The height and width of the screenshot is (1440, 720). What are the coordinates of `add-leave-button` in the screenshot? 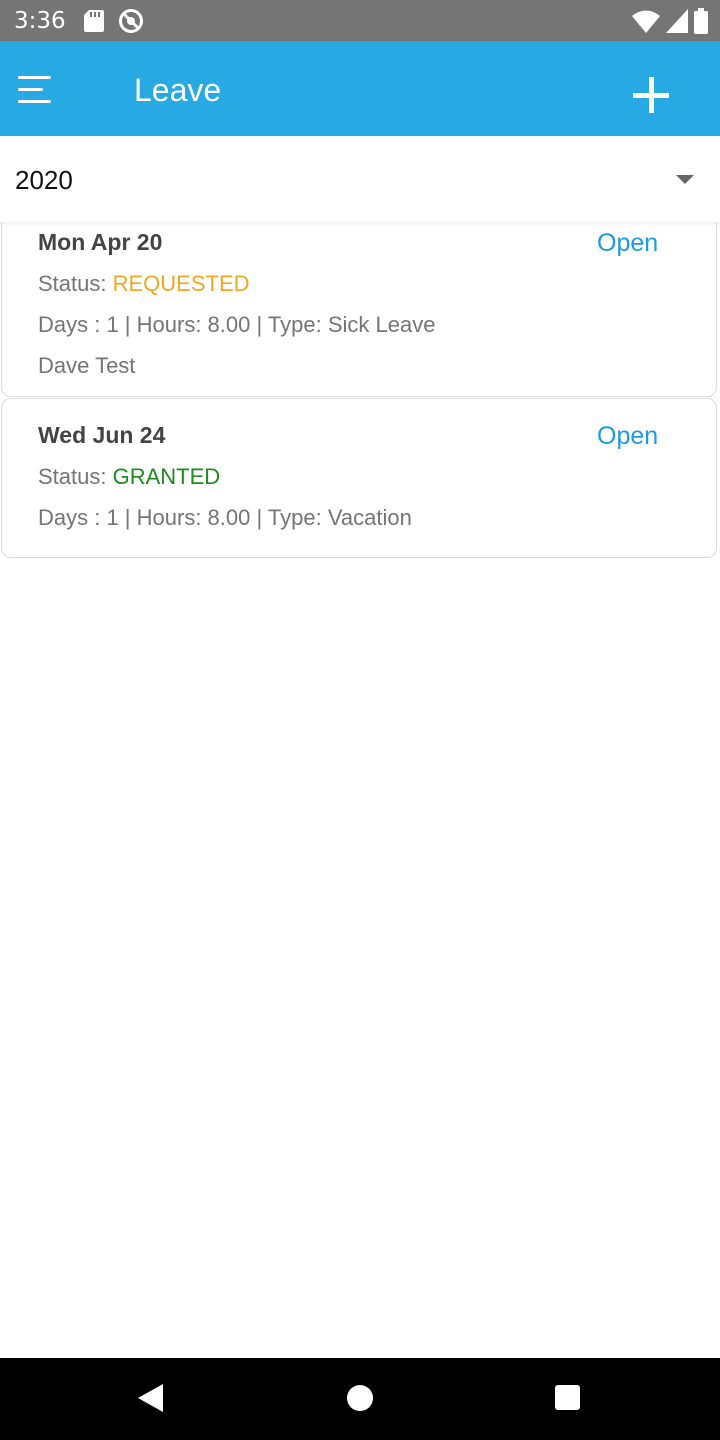 It's located at (651, 95).